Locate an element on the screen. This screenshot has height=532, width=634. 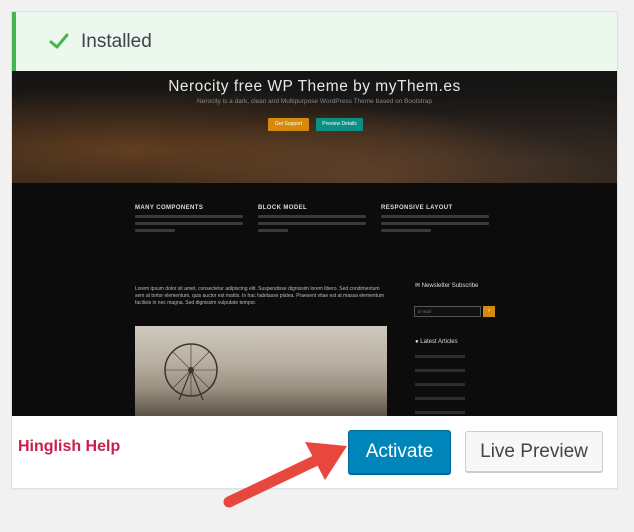
installed-text: Installed is located at coordinates (116, 41).